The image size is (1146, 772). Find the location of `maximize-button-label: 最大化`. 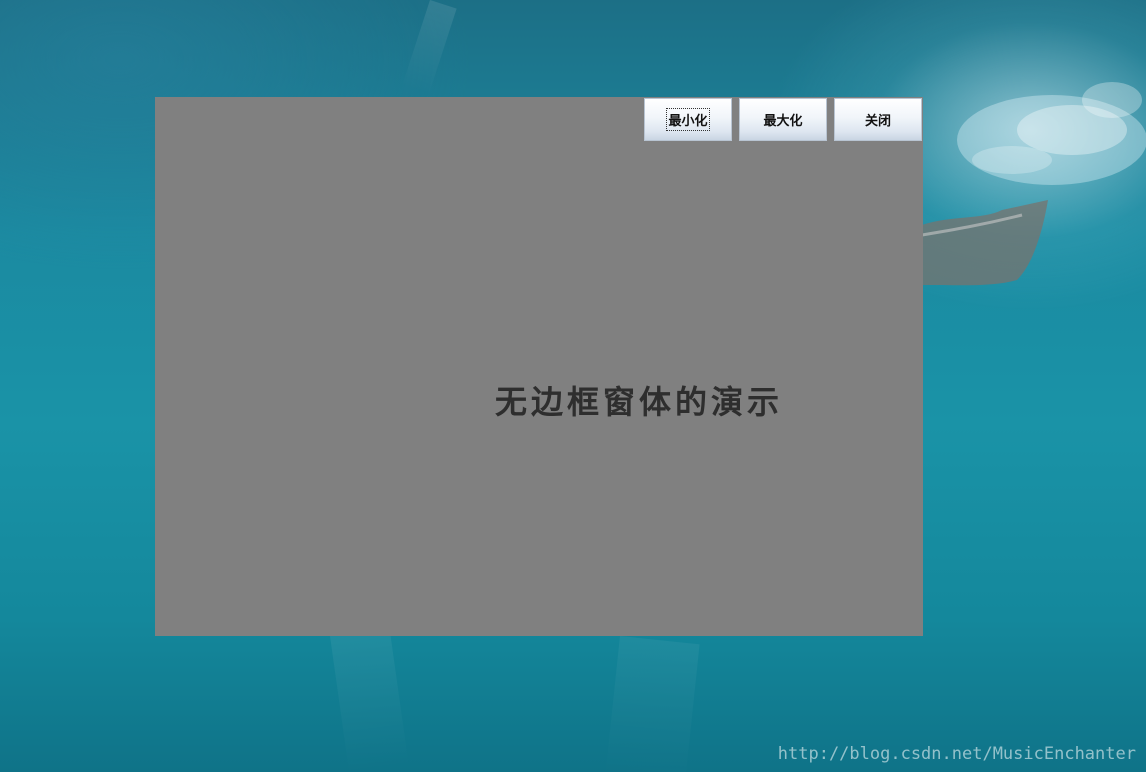

maximize-button-label: 最大化 is located at coordinates (783, 121).